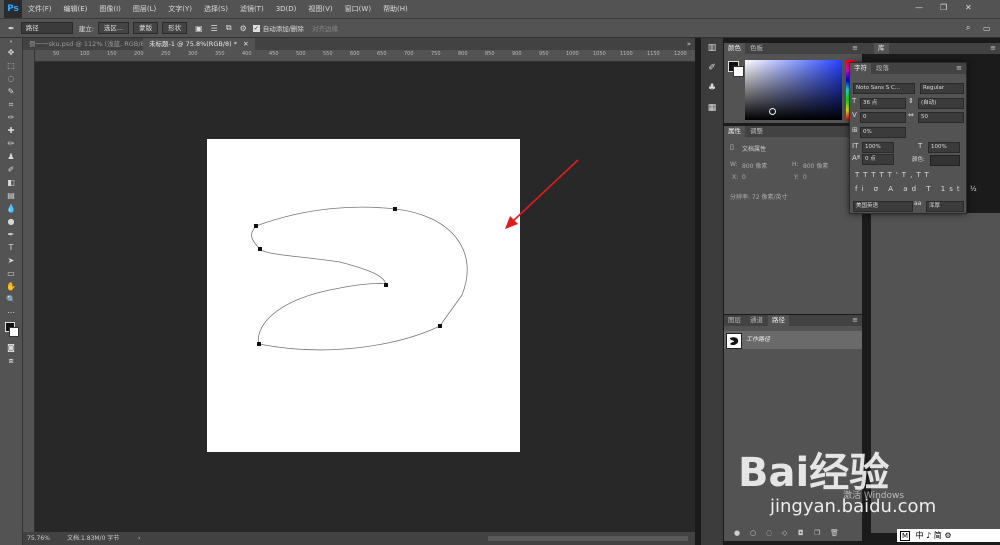 The height and width of the screenshot is (545, 1000). I want to click on library-panel: 库 ≡, so click(931, 52).